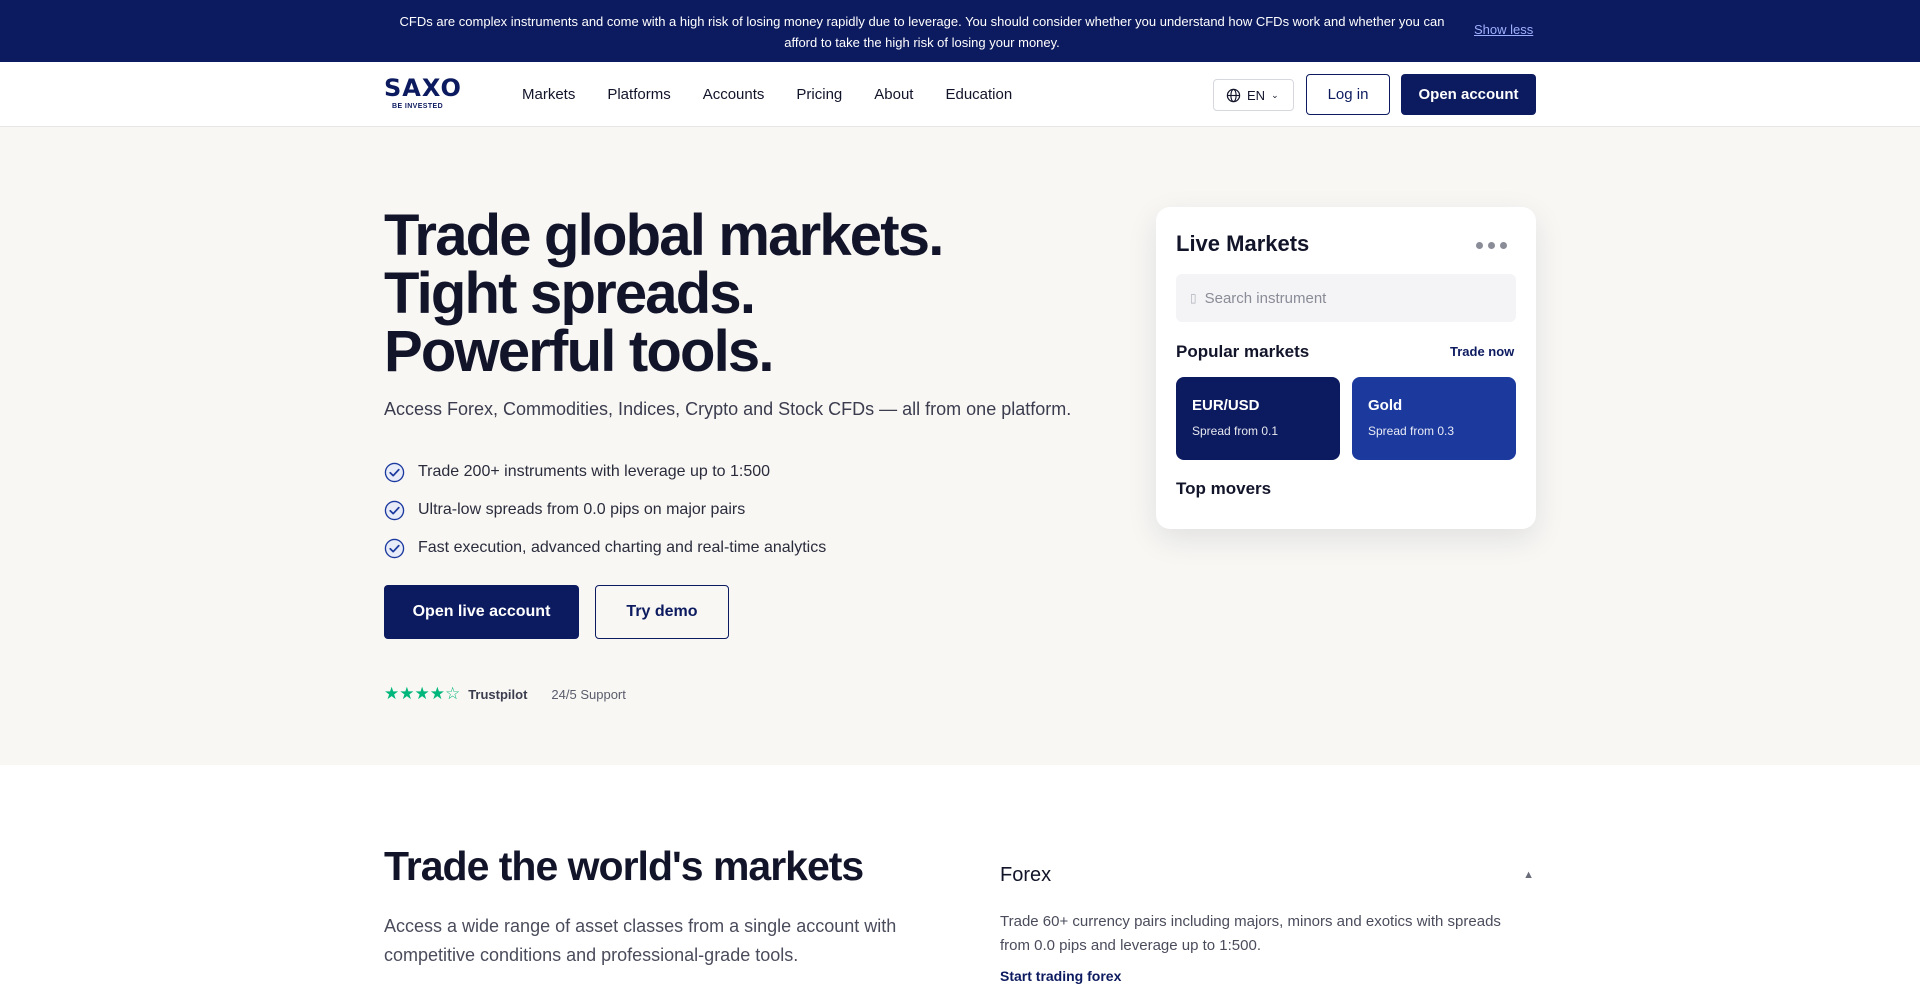 This screenshot has width=1920, height=993. What do you see at coordinates (1258, 418) in the screenshot?
I see `market-tile-eurusd: EUR/USD Spread from 0.1` at bounding box center [1258, 418].